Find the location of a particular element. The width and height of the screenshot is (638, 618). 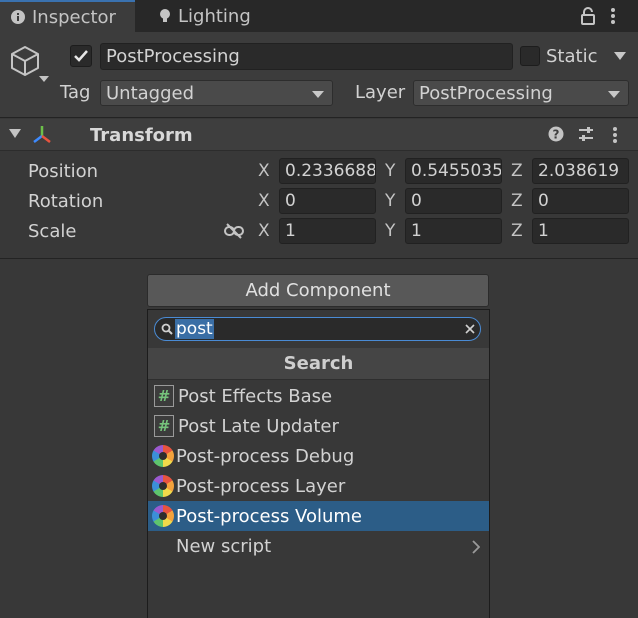

component-search-input: post is located at coordinates (317, 329).